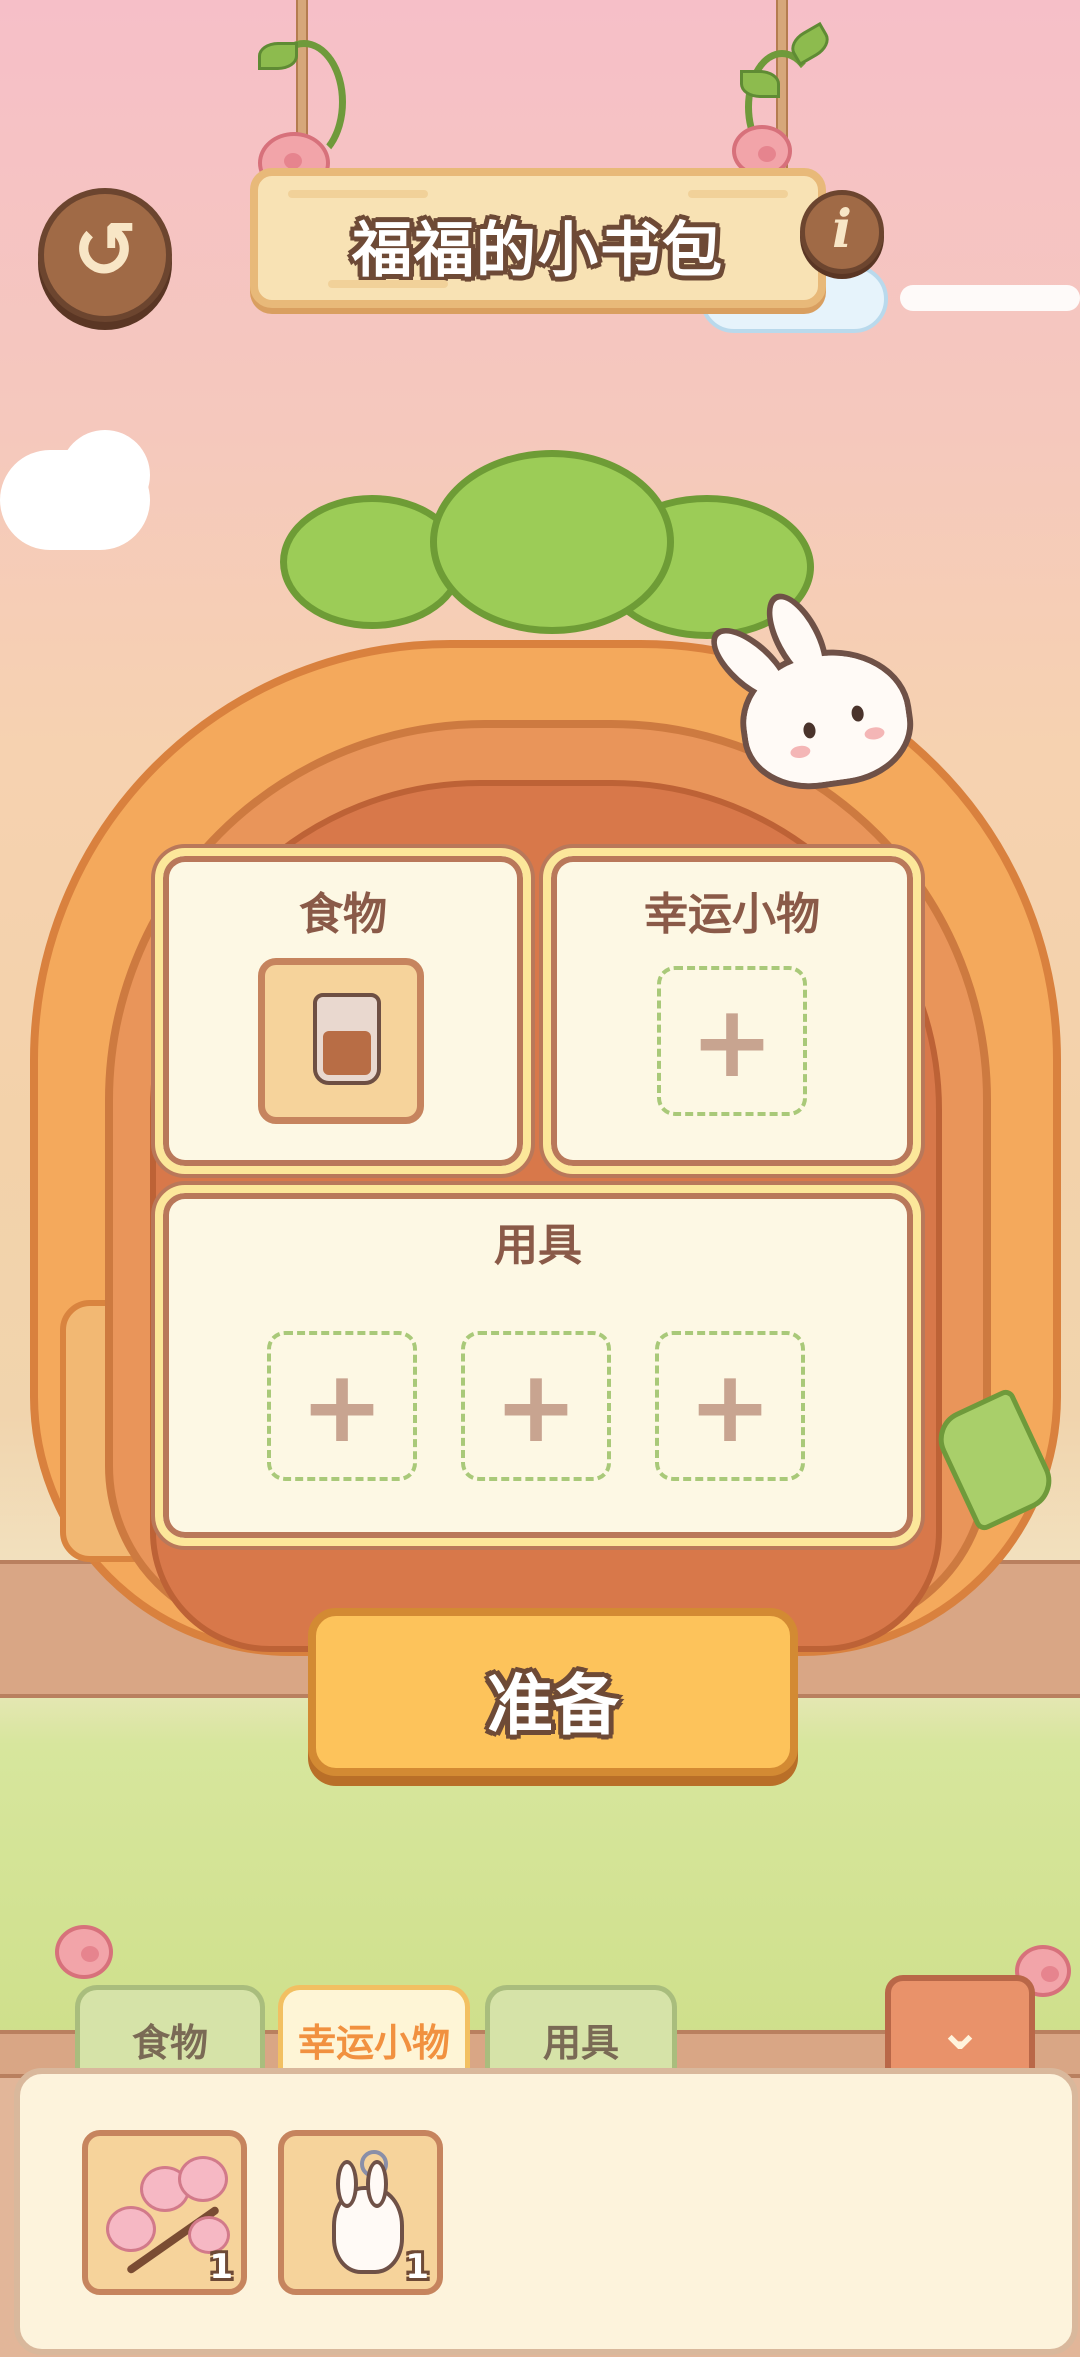  I want to click on food-panel: 食物, so click(343, 1011).